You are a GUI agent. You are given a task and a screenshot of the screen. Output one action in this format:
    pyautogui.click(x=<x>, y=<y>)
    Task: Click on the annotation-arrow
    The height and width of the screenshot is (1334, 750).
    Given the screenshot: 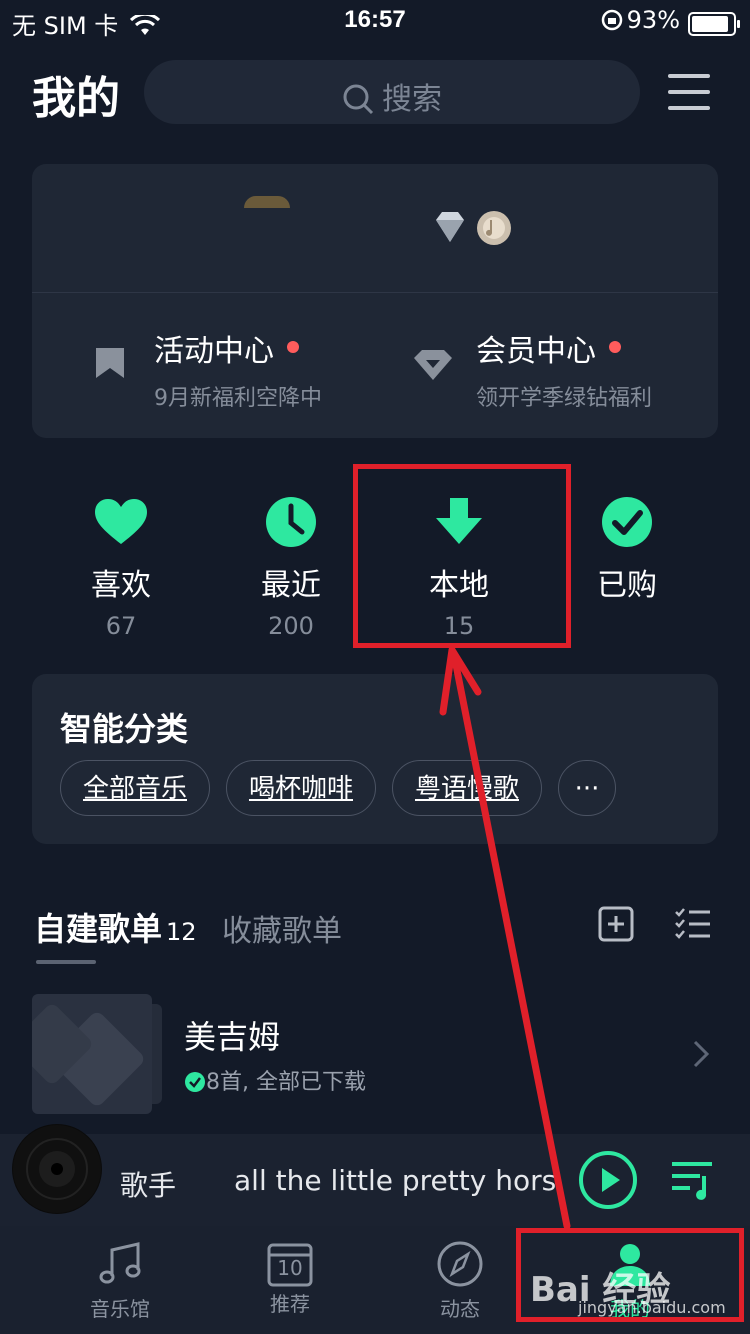 What is the action you would take?
    pyautogui.click(x=505, y=938)
    